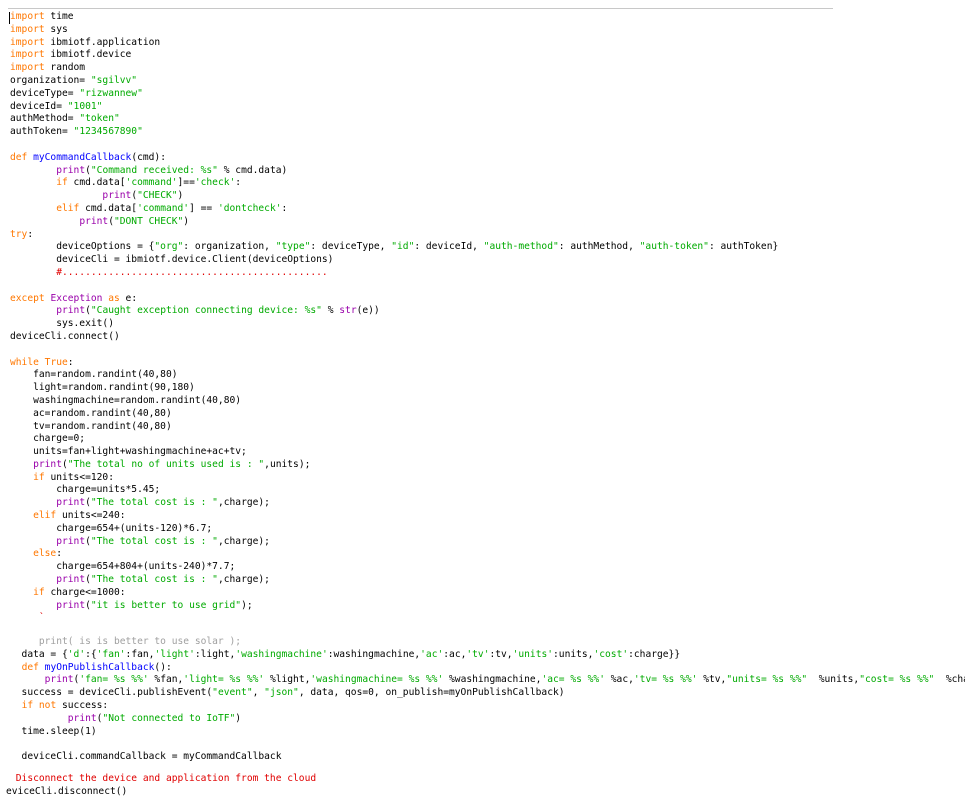 The height and width of the screenshot is (810, 965). Describe the element at coordinates (284, 208) in the screenshot. I see `code-token: :` at that location.